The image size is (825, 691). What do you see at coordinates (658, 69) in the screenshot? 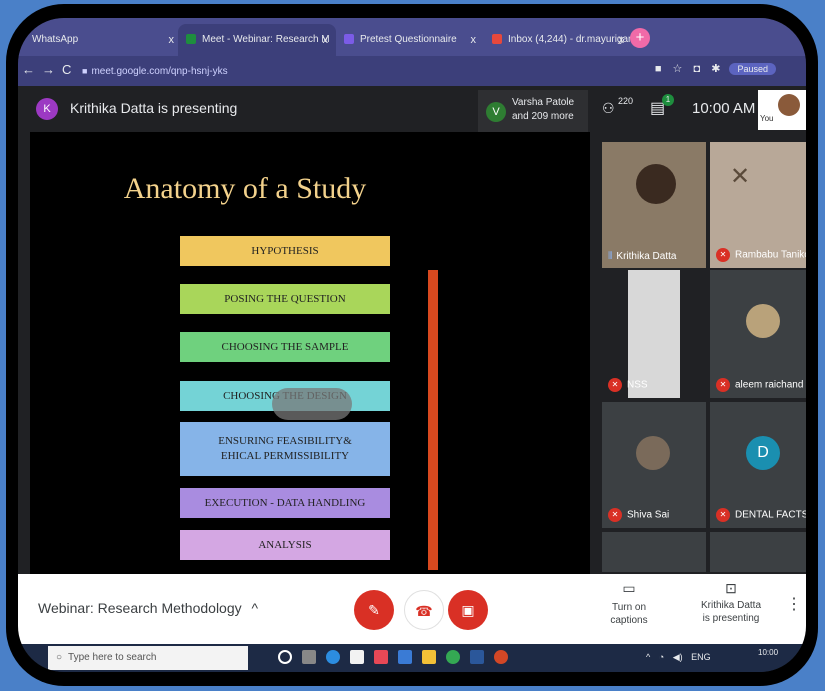
I see `camera-icon: ■` at bounding box center [658, 69].